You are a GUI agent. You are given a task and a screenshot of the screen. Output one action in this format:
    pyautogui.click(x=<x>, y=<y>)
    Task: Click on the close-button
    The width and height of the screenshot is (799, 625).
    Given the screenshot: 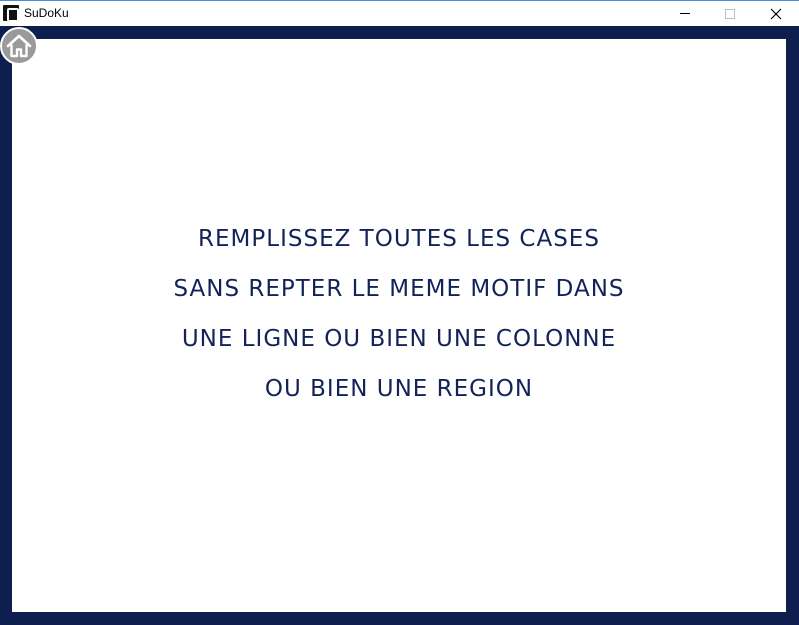 What is the action you would take?
    pyautogui.click(x=776, y=13)
    